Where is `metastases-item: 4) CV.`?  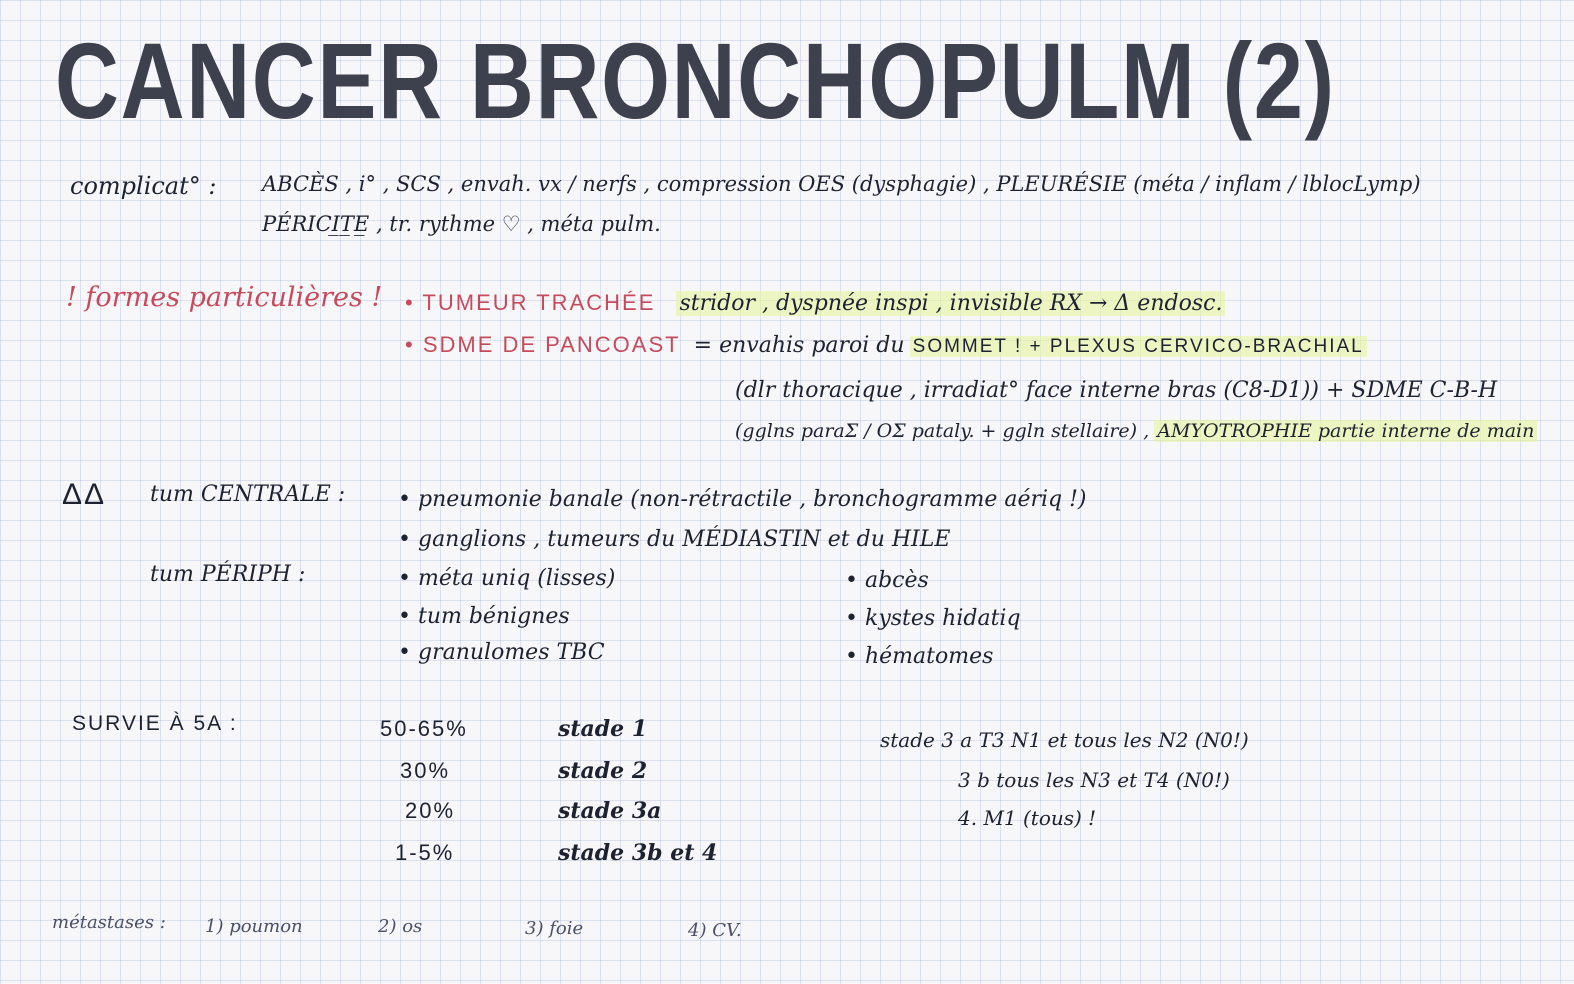 metastases-item: 4) CV. is located at coordinates (715, 930).